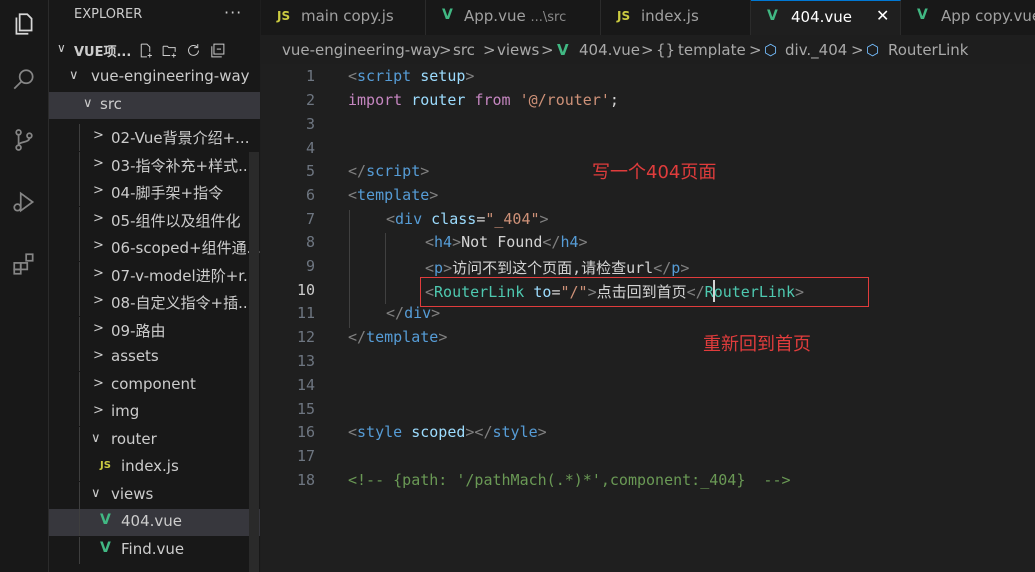 The height and width of the screenshot is (572, 1035). What do you see at coordinates (310, 266) in the screenshot?
I see `line-number: 9` at bounding box center [310, 266].